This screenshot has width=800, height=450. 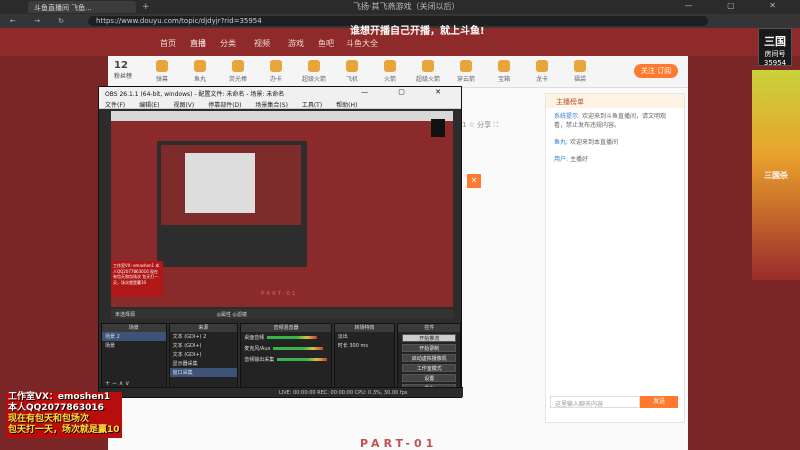 What do you see at coordinates (595, 402) in the screenshot?
I see `chat-input: 这里输入聊天内容` at bounding box center [595, 402].